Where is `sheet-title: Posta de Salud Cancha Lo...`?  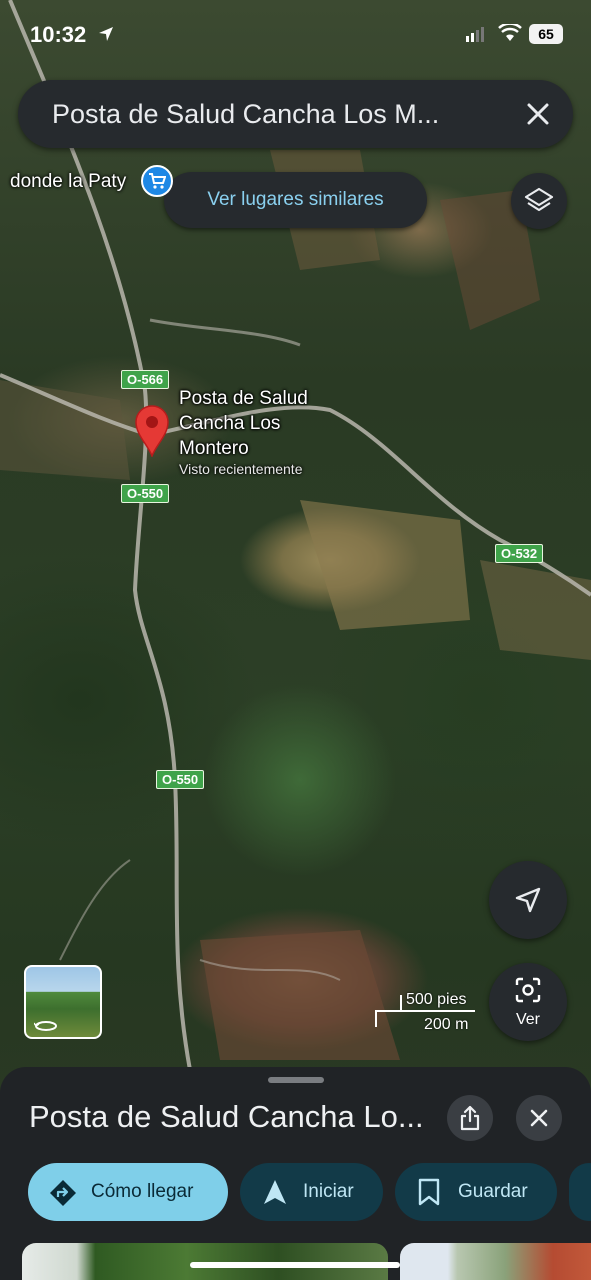 sheet-title: Posta de Salud Cancha Lo... is located at coordinates (226, 1116).